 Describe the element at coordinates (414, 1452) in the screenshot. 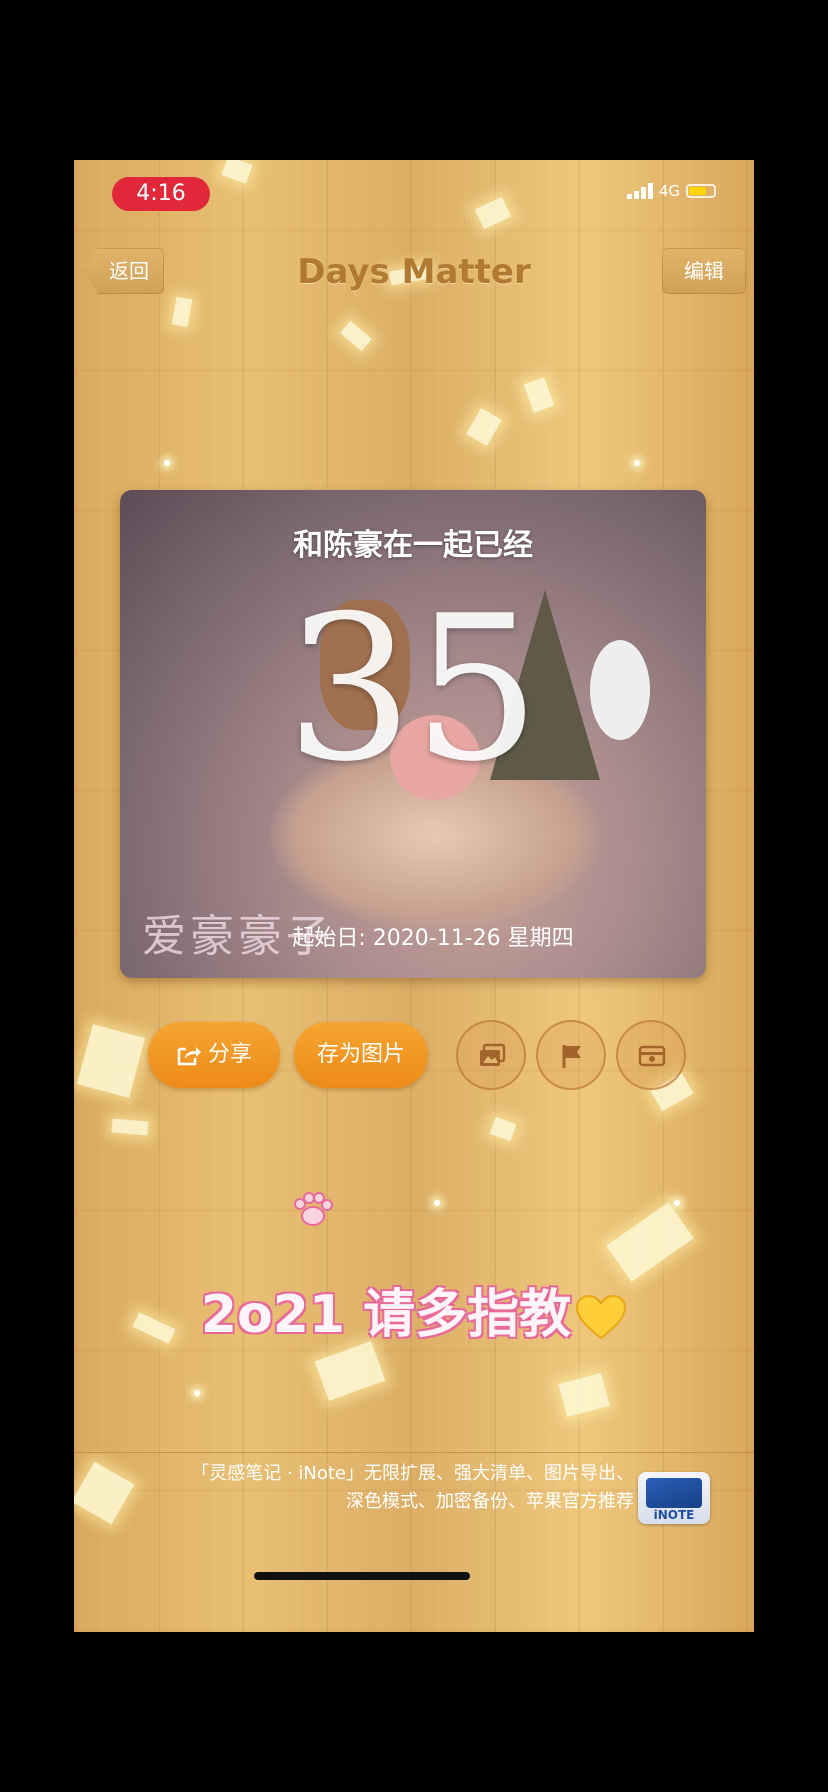

I see `ad-divider` at that location.